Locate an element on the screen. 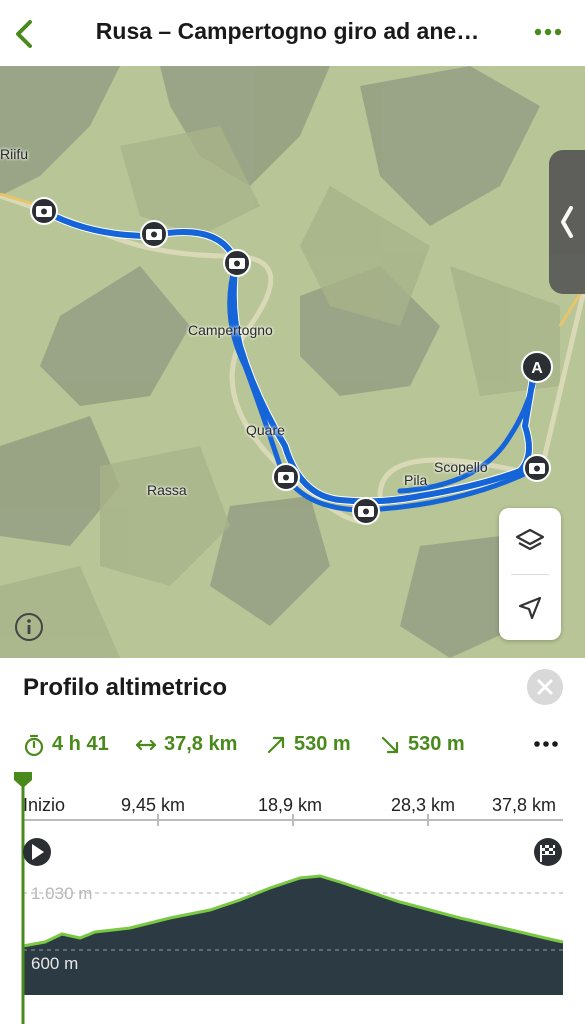  place-rassa: Rassa is located at coordinates (167, 490).